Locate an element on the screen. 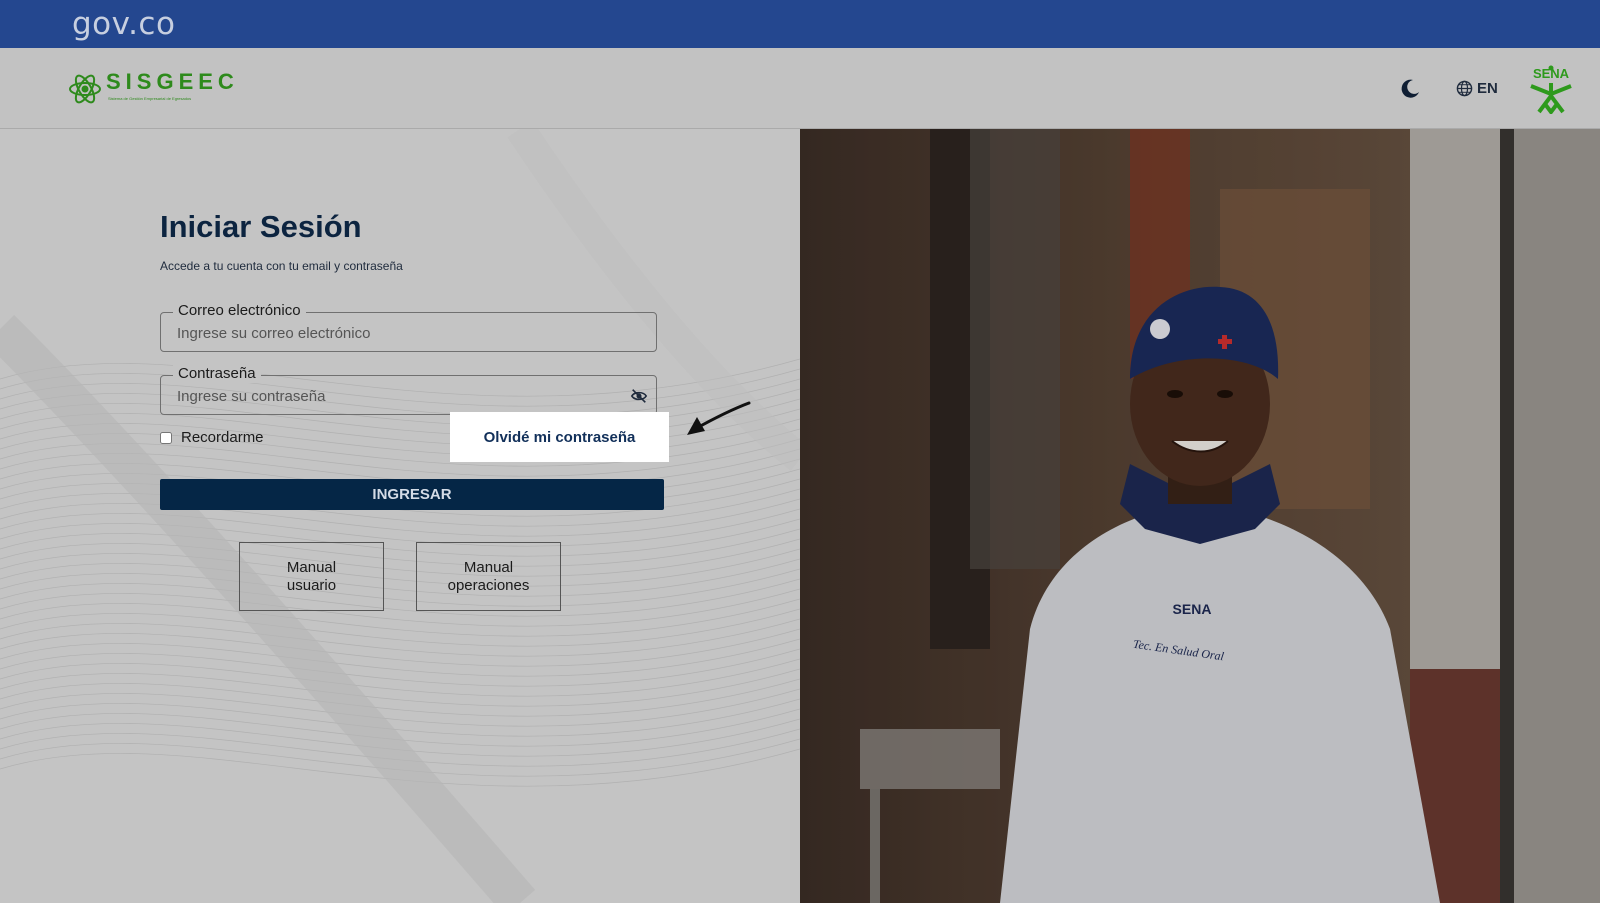 The width and height of the screenshot is (1600, 903). globe-icon is located at coordinates (1464, 88).